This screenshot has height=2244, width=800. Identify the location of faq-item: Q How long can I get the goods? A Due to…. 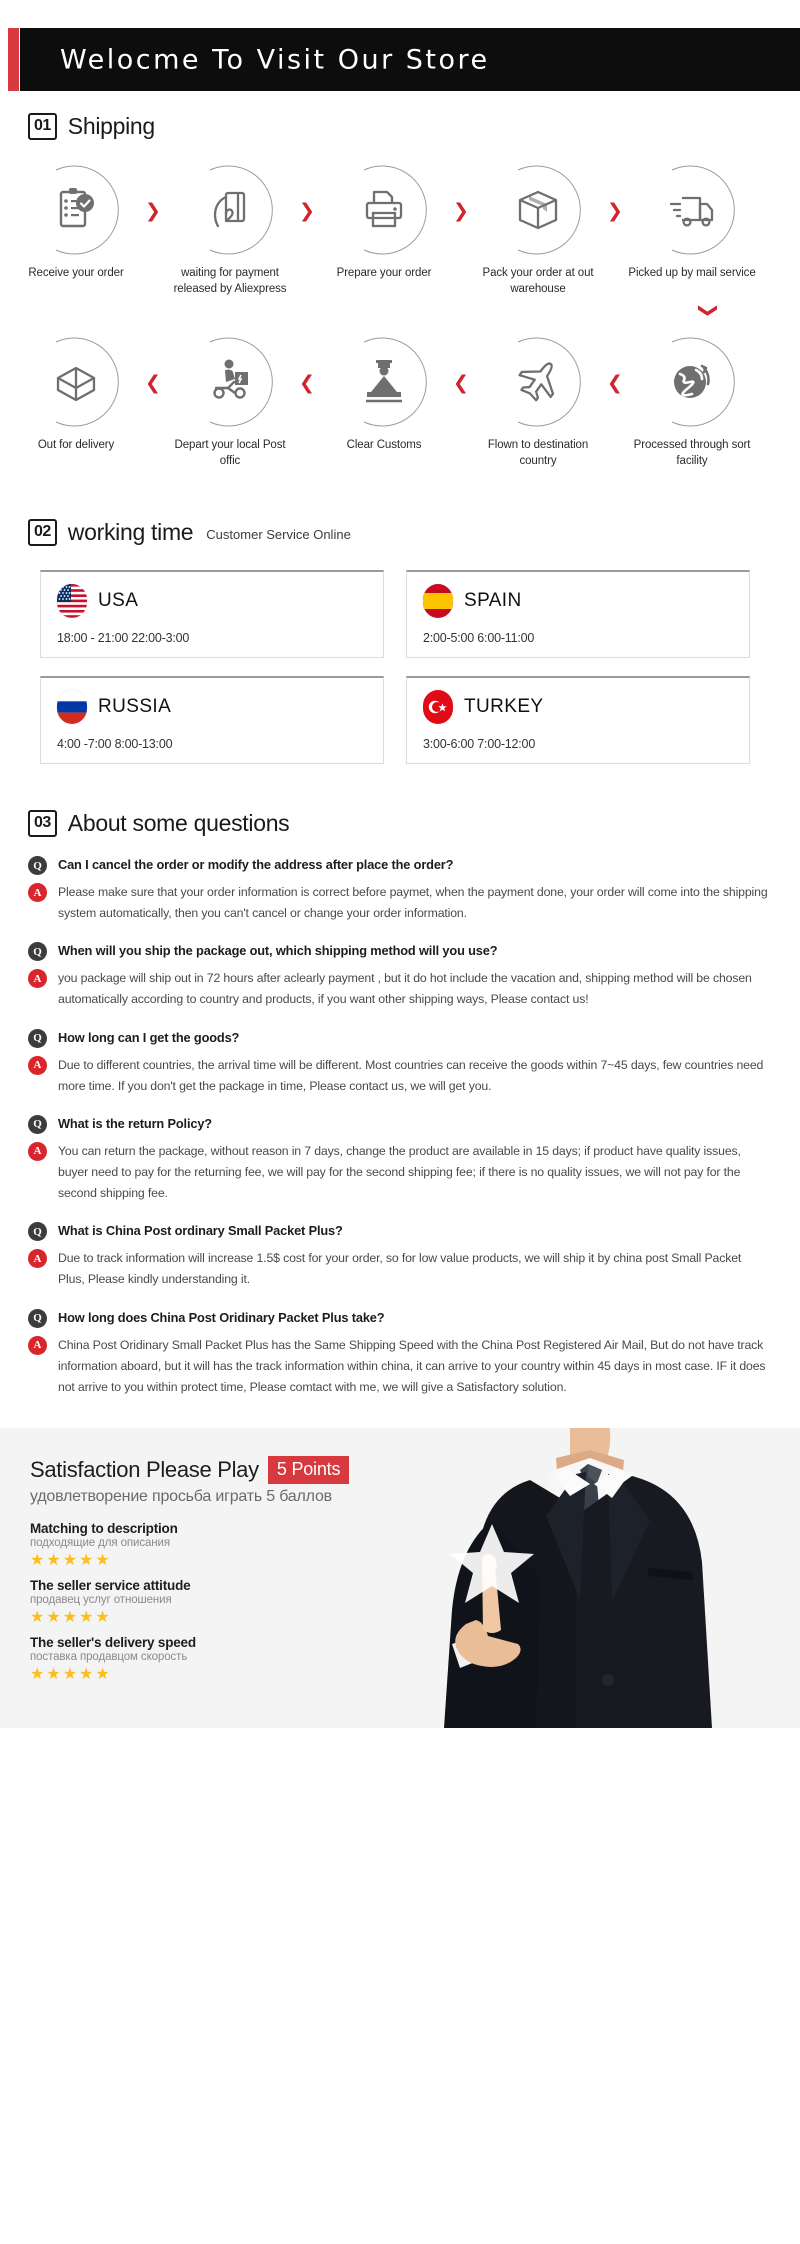
(399, 1062).